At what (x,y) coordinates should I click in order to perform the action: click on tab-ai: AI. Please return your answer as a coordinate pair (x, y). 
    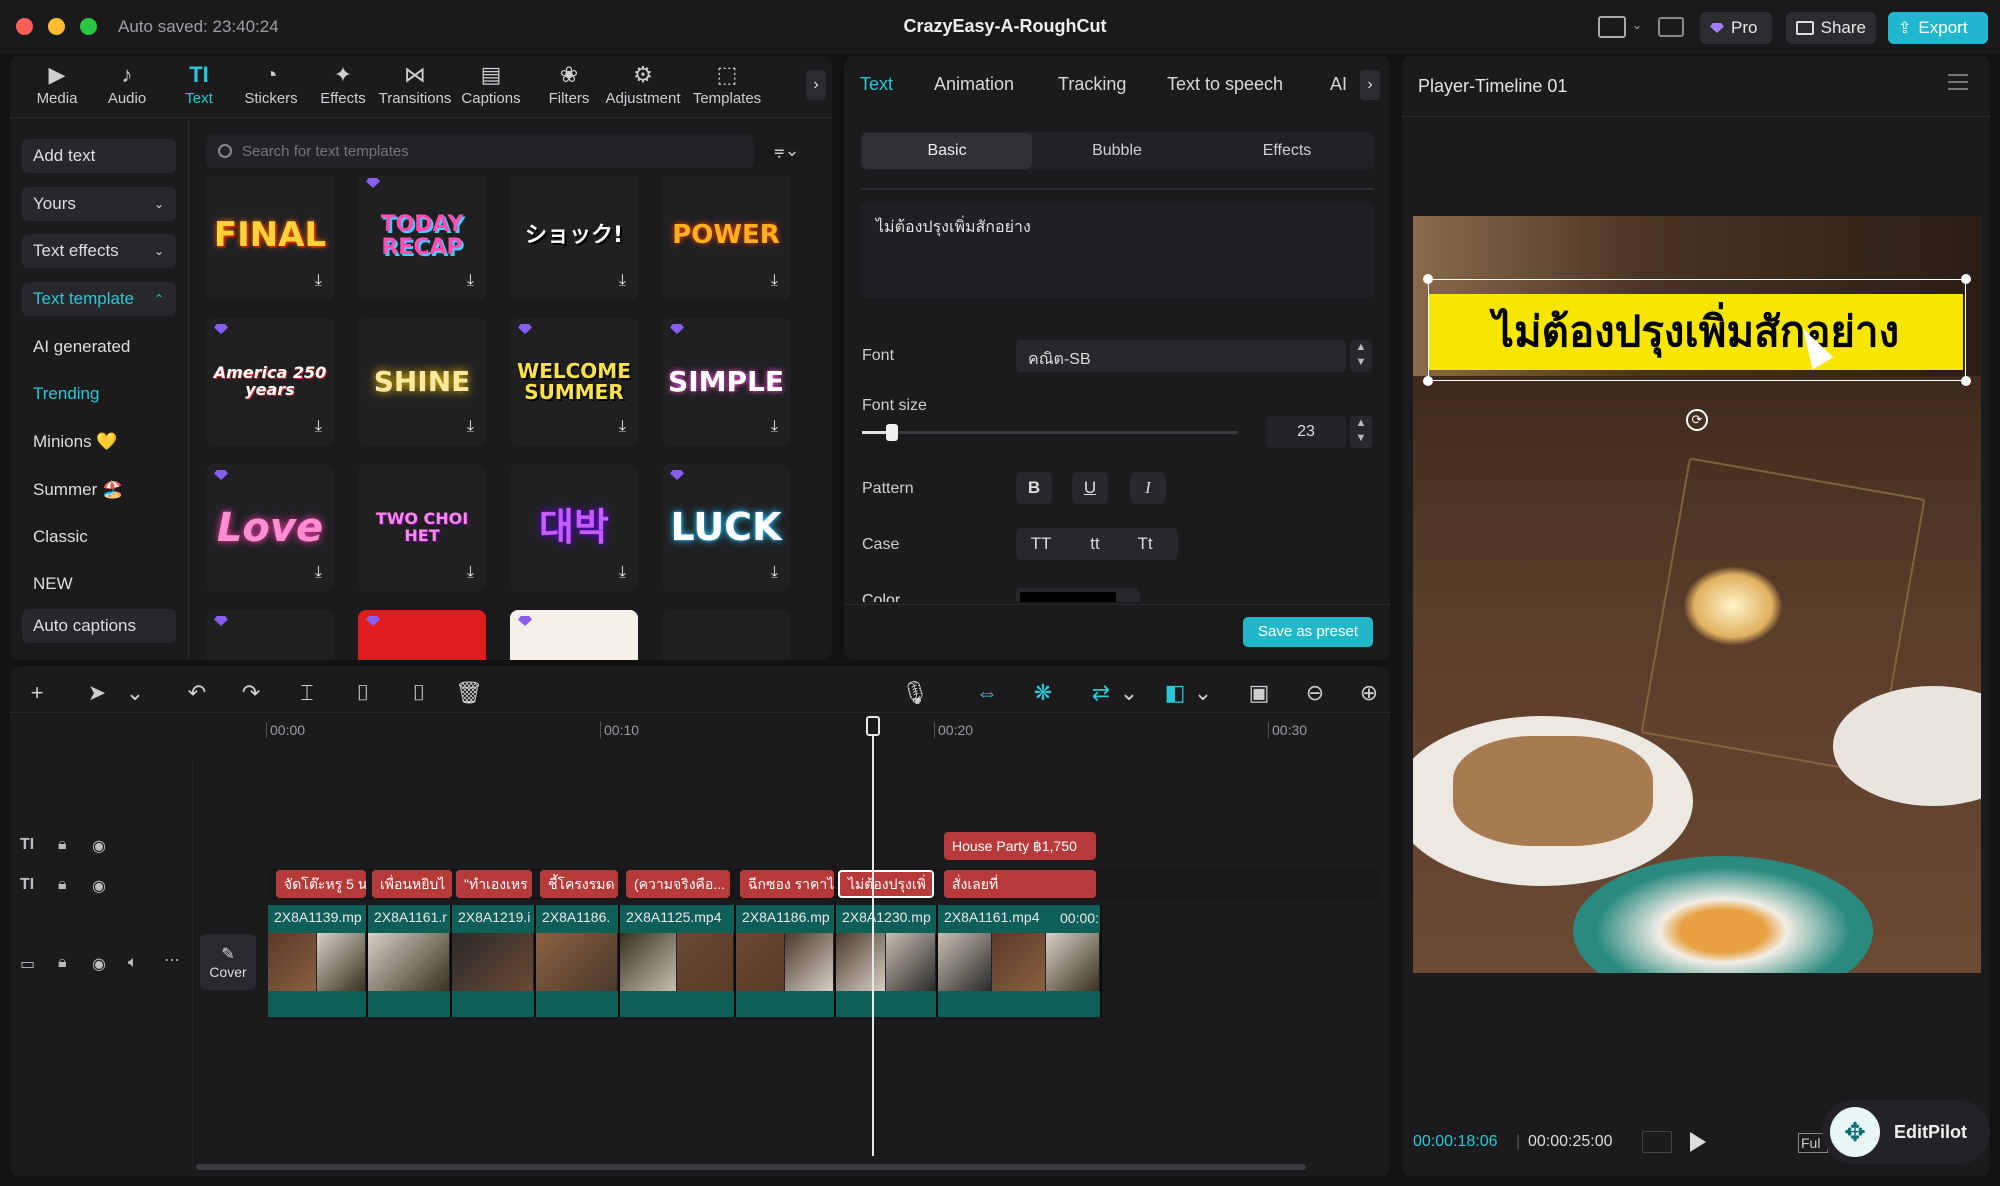
    Looking at the image, I should click on (1338, 84).